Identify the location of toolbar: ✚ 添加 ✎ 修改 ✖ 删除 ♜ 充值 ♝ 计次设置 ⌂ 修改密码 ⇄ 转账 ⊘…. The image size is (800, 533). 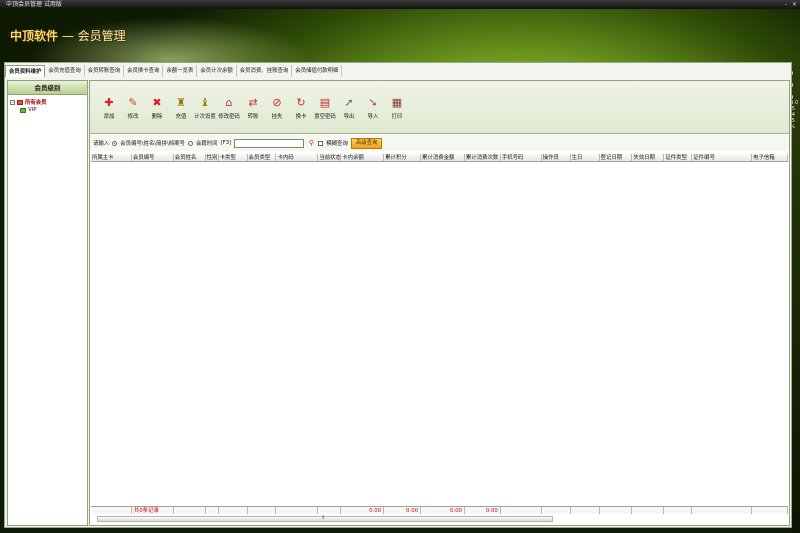
(439, 107).